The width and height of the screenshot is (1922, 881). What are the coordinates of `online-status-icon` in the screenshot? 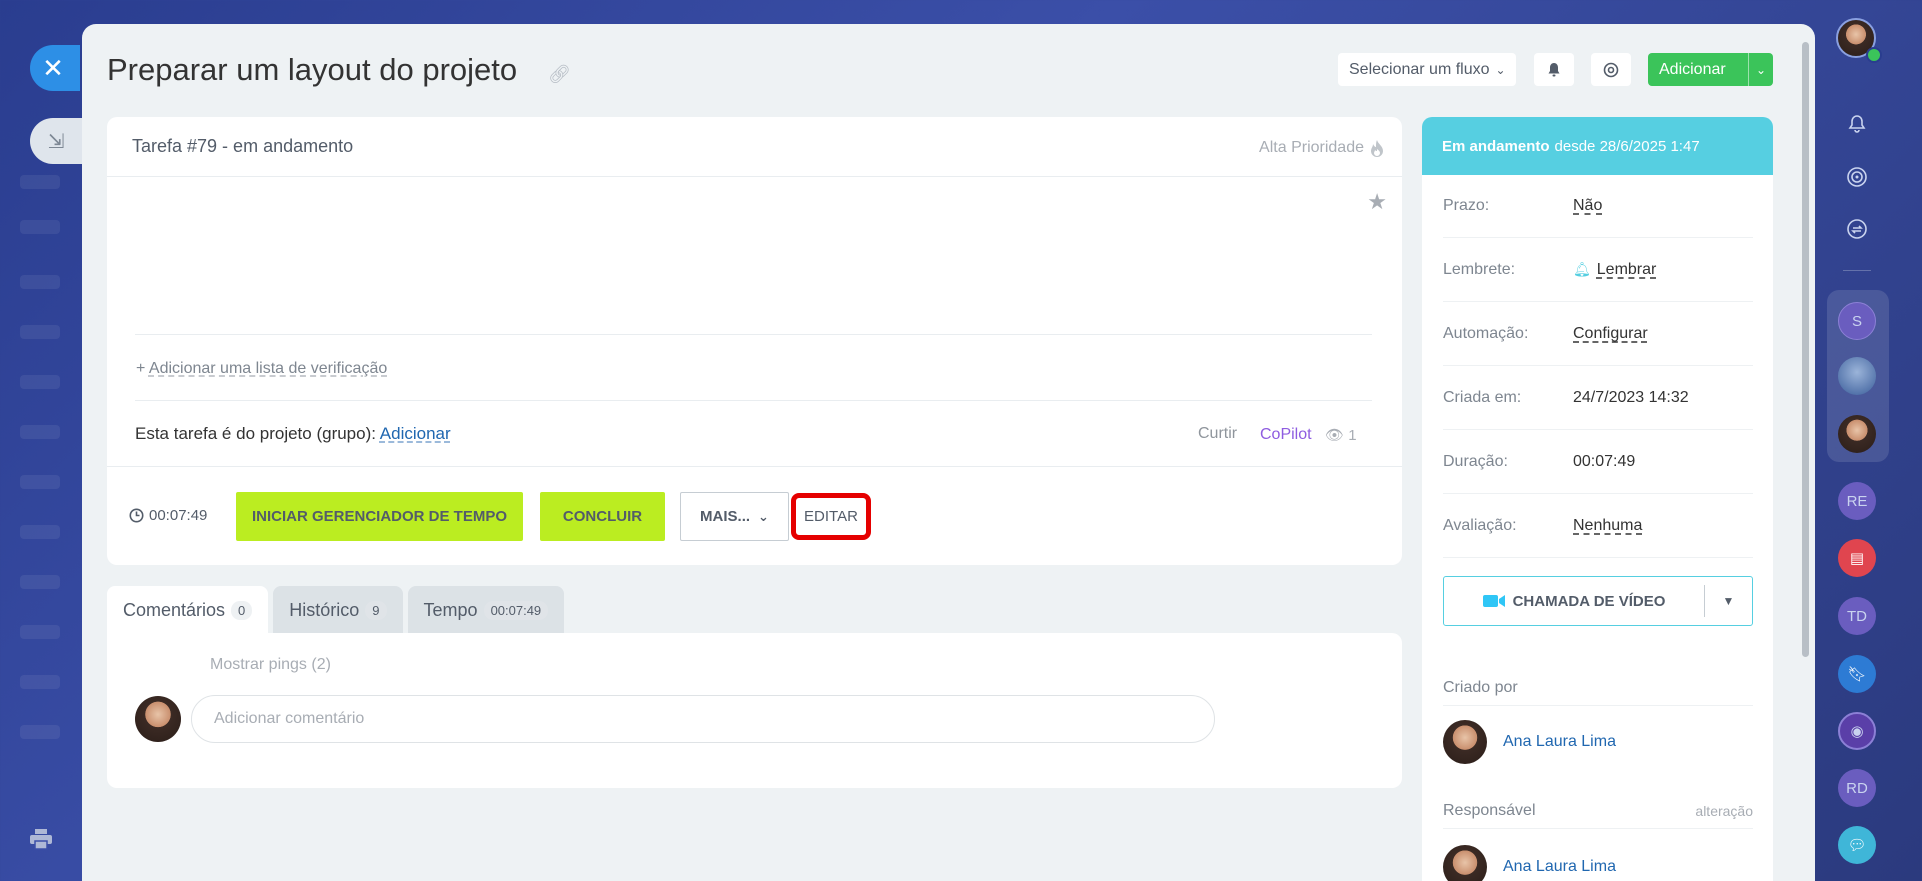 It's located at (1874, 55).